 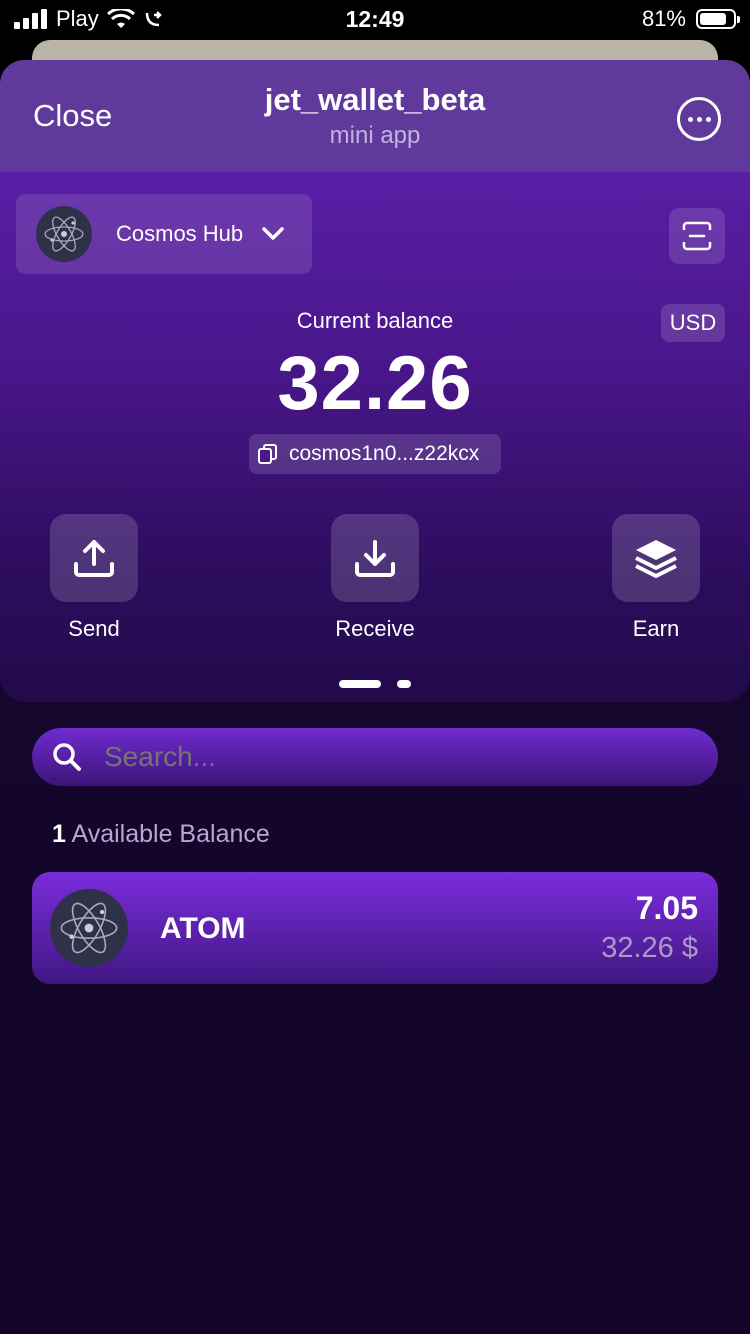 What do you see at coordinates (656, 628) in the screenshot?
I see `earn-label: Earn` at bounding box center [656, 628].